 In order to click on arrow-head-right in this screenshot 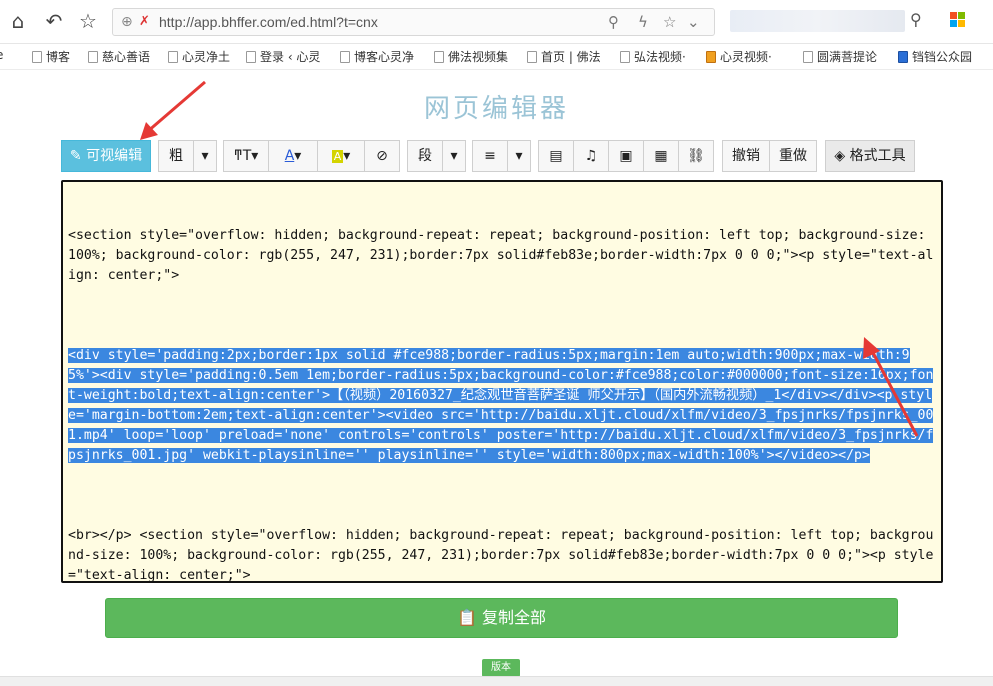, I will do `click(871, 348)`.